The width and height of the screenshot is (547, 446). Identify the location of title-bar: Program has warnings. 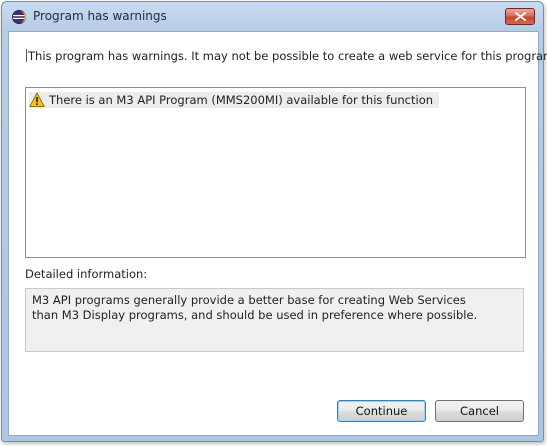
(272, 16).